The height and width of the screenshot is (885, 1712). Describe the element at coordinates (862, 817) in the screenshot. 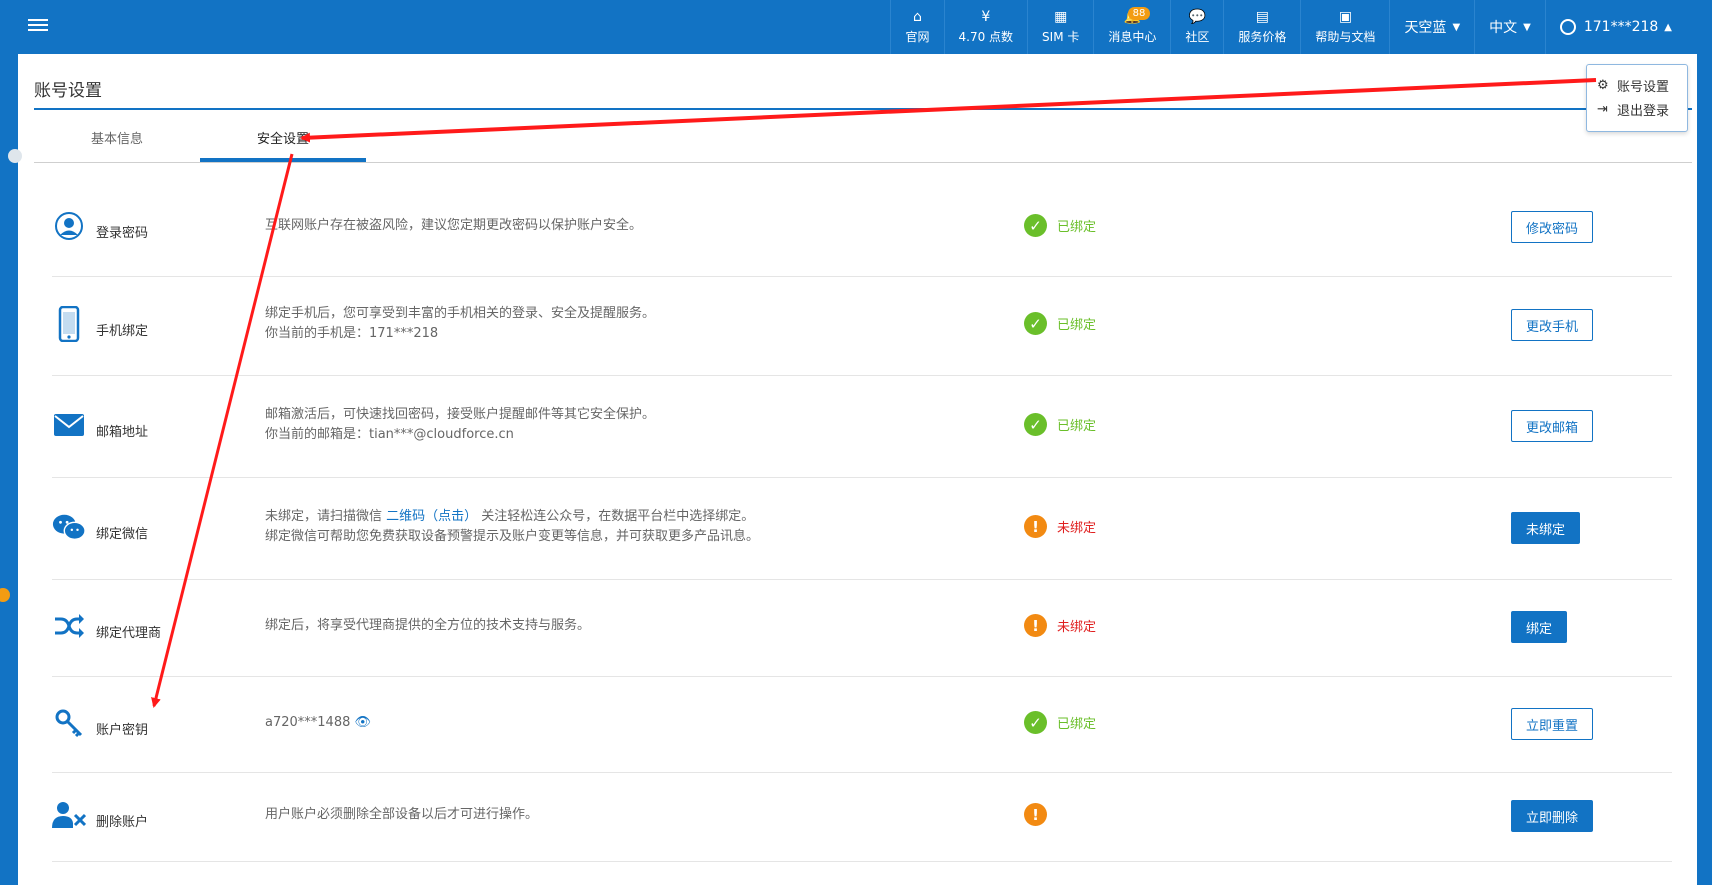

I see `security-row-delete: 删除账户 用户账户必须删除全部设备以后才可进行操作。! 立即删除` at that location.